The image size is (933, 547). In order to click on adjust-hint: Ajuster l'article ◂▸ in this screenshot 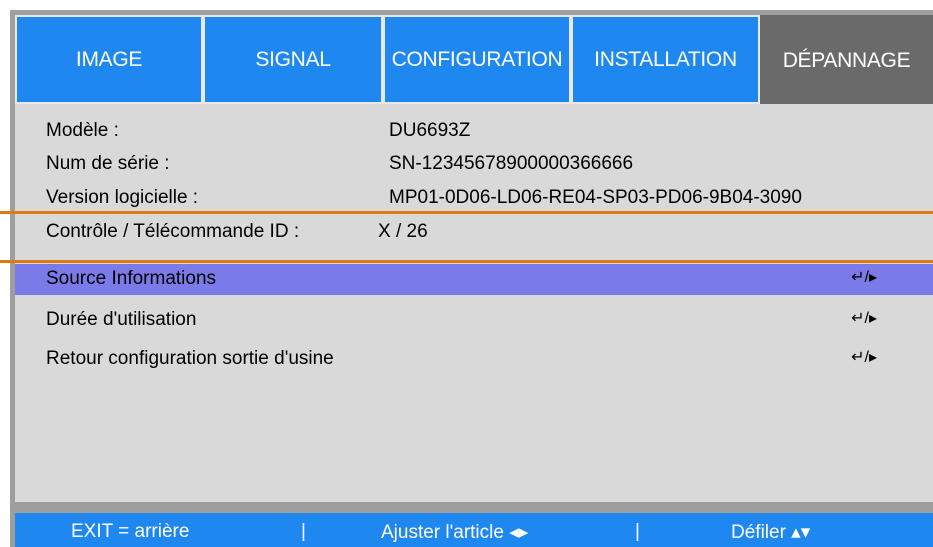, I will do `click(455, 532)`.